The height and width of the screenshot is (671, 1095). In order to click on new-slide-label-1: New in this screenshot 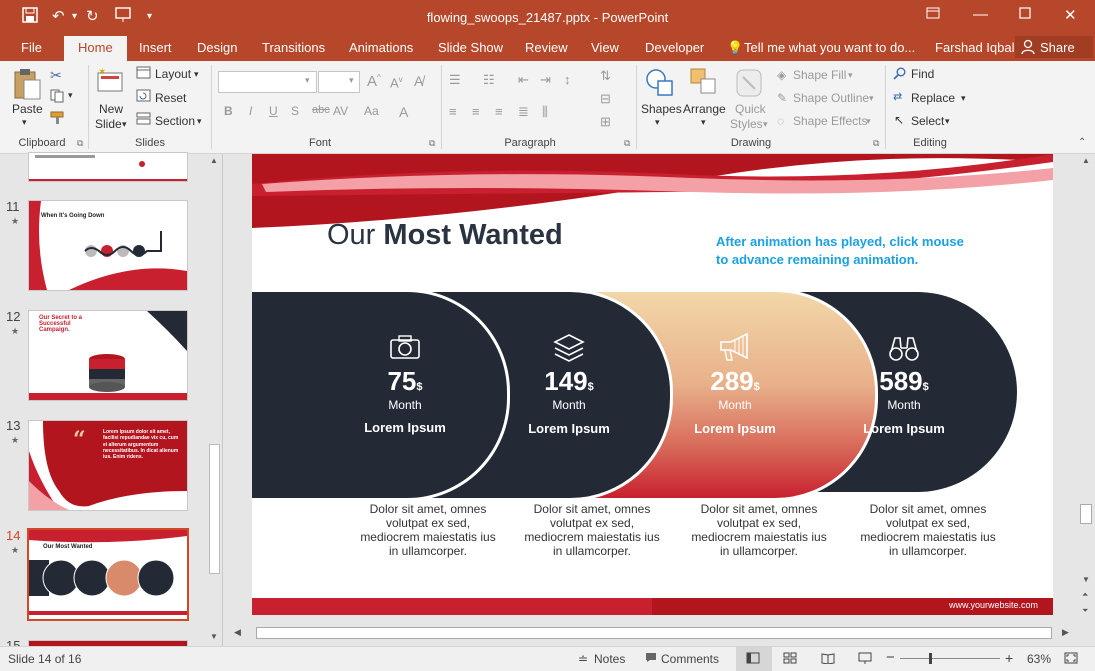, I will do `click(111, 109)`.